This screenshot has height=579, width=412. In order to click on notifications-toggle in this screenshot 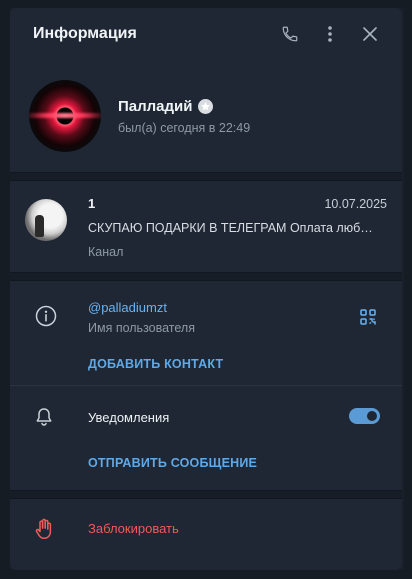, I will do `click(364, 416)`.